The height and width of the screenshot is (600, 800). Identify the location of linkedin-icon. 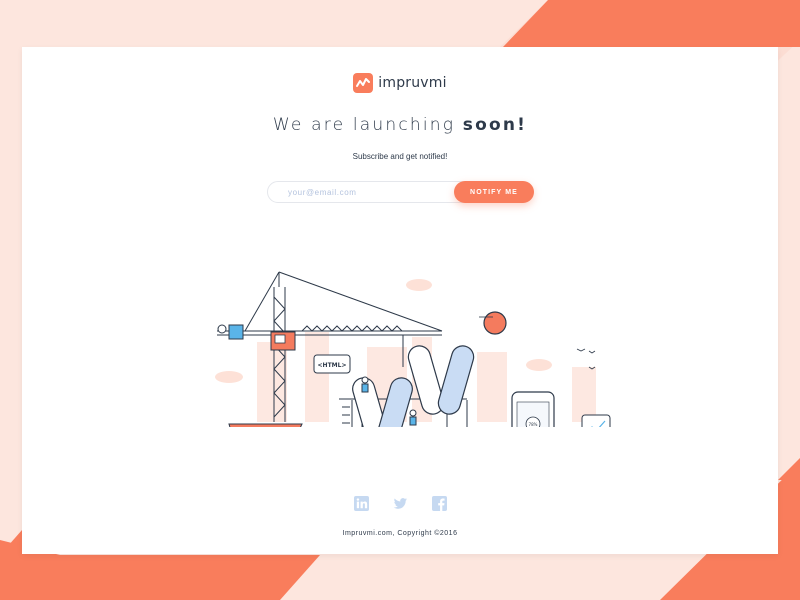
(361, 503).